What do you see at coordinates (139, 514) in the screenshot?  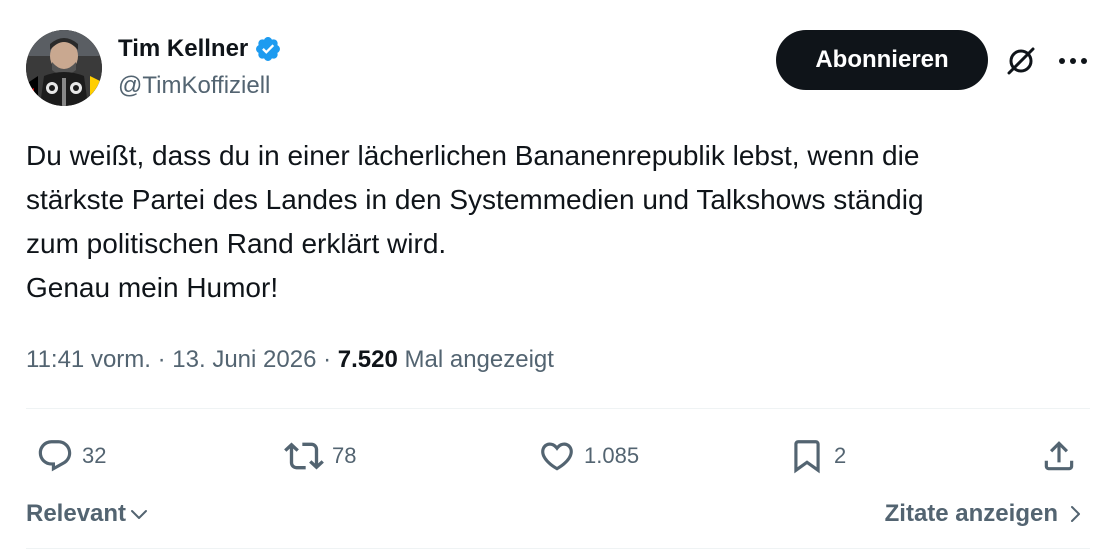 I see `chevron-down-icon` at bounding box center [139, 514].